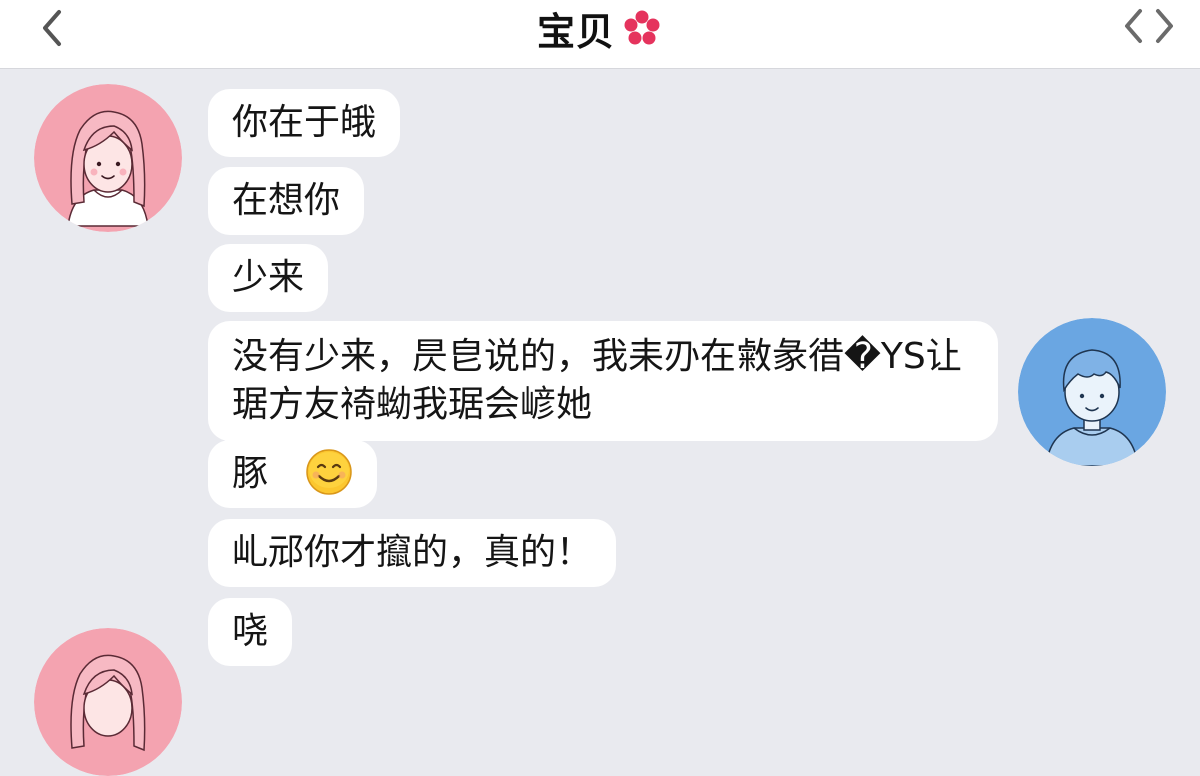 Image resolution: width=1200 pixels, height=776 pixels. I want to click on message-text-line: 没有少来，昃皀说的，我耒刅在敹彖徣�YS让, so click(597, 356).